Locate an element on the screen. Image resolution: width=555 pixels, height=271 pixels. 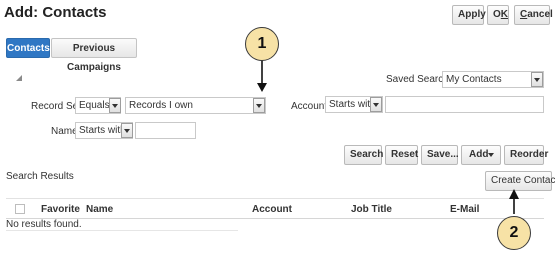
callout-1-badge: 1 is located at coordinates (262, 44).